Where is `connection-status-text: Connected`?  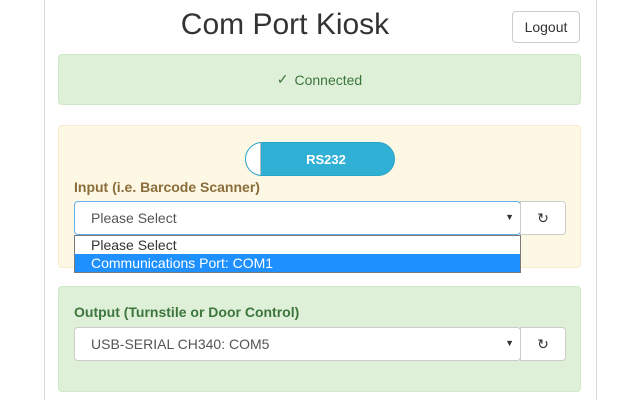 connection-status-text: Connected is located at coordinates (328, 79).